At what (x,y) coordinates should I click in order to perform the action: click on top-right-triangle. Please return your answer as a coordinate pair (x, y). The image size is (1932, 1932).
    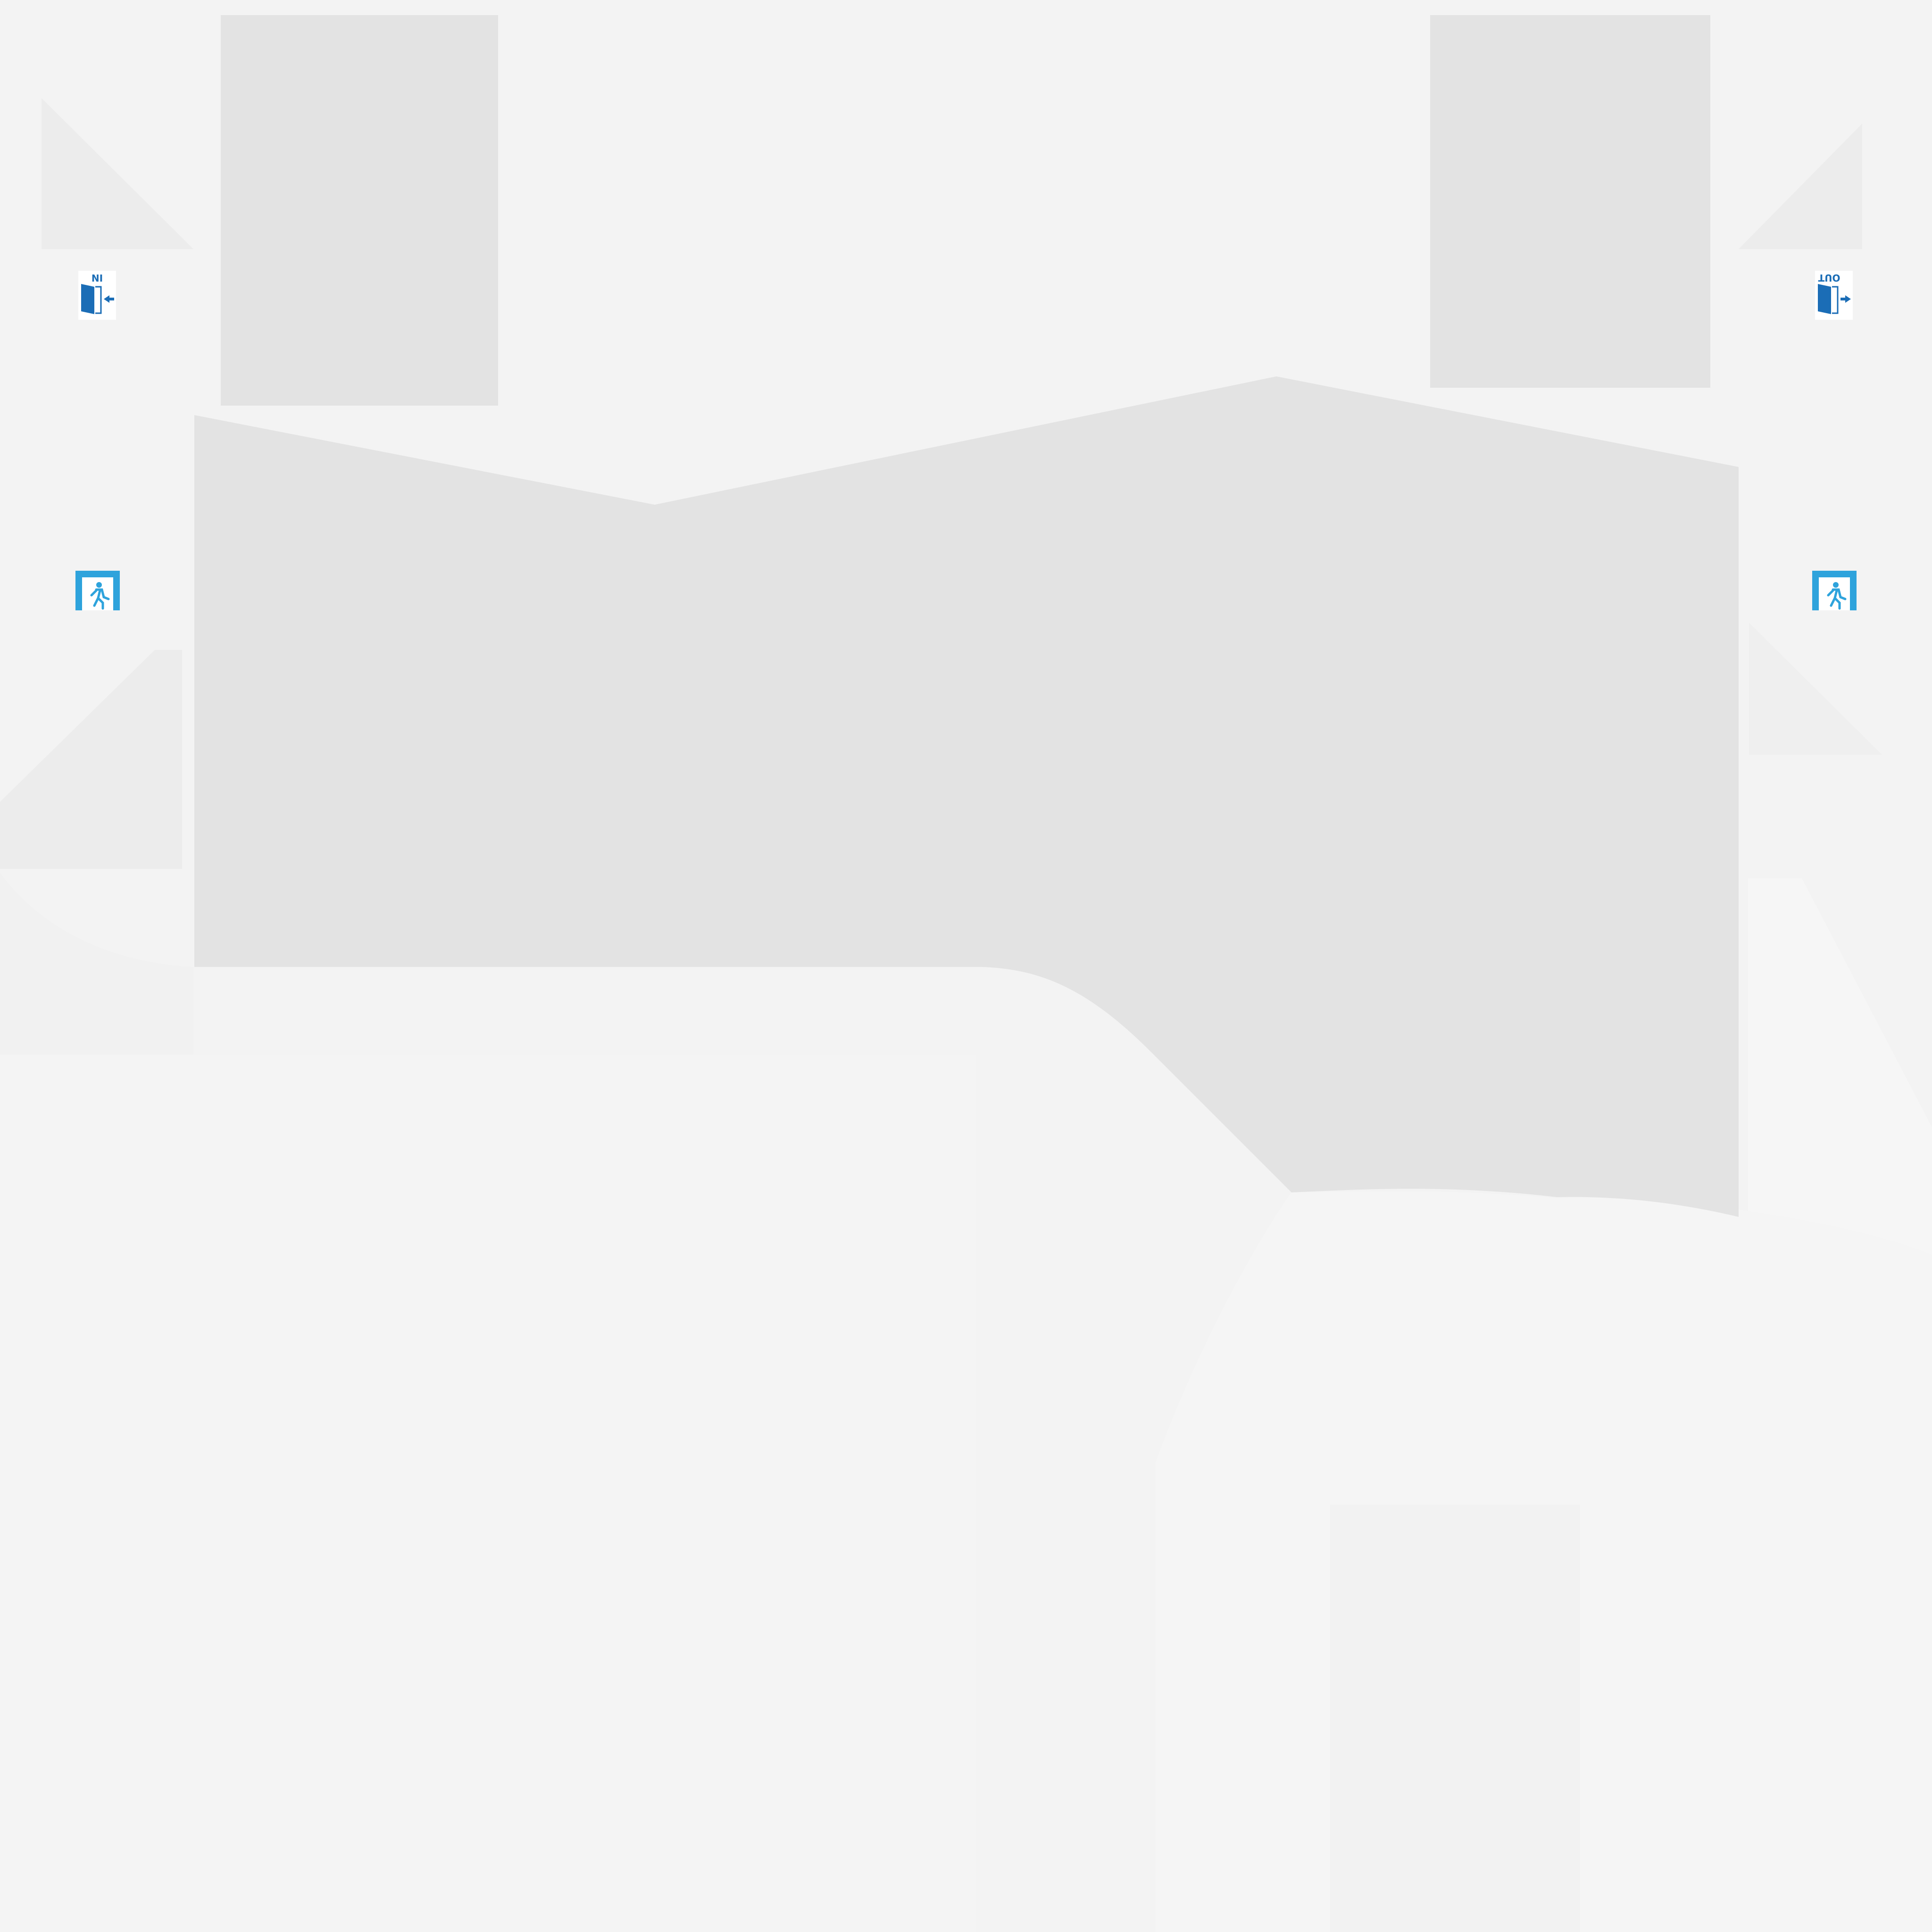
    Looking at the image, I should click on (1800, 186).